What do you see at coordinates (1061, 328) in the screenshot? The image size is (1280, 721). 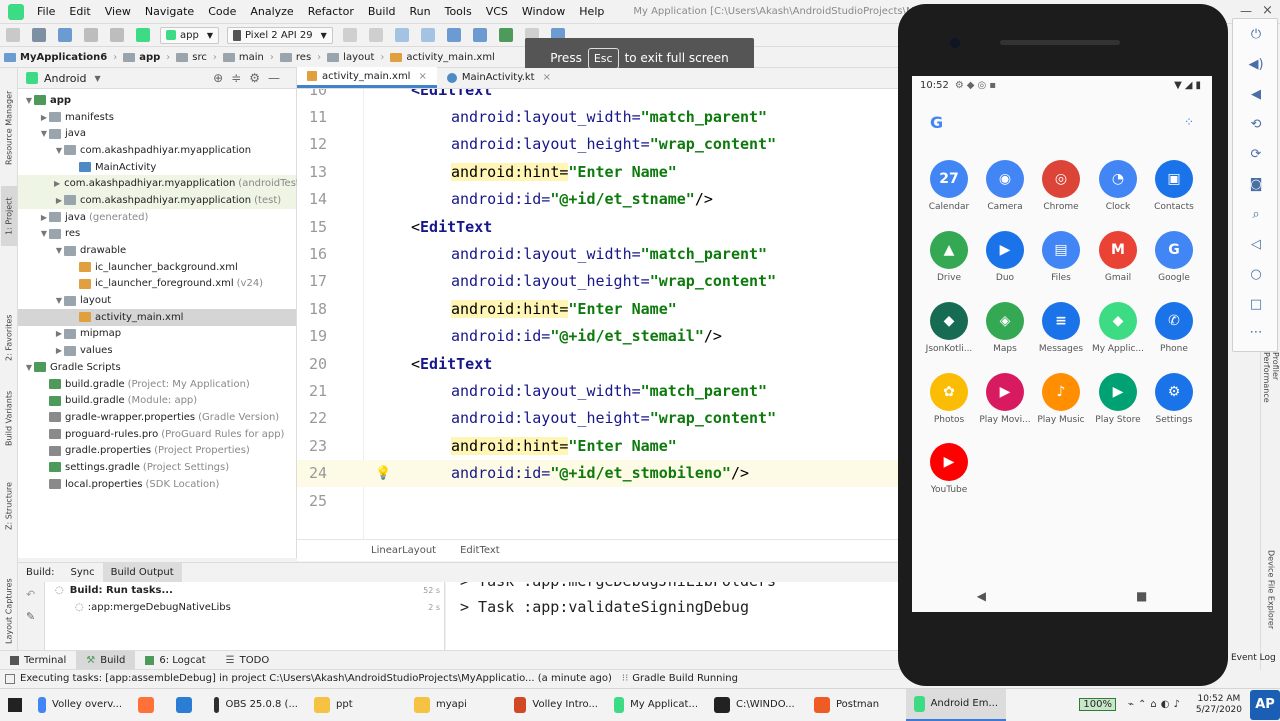 I see `app-messages: ≡ Messages` at bounding box center [1061, 328].